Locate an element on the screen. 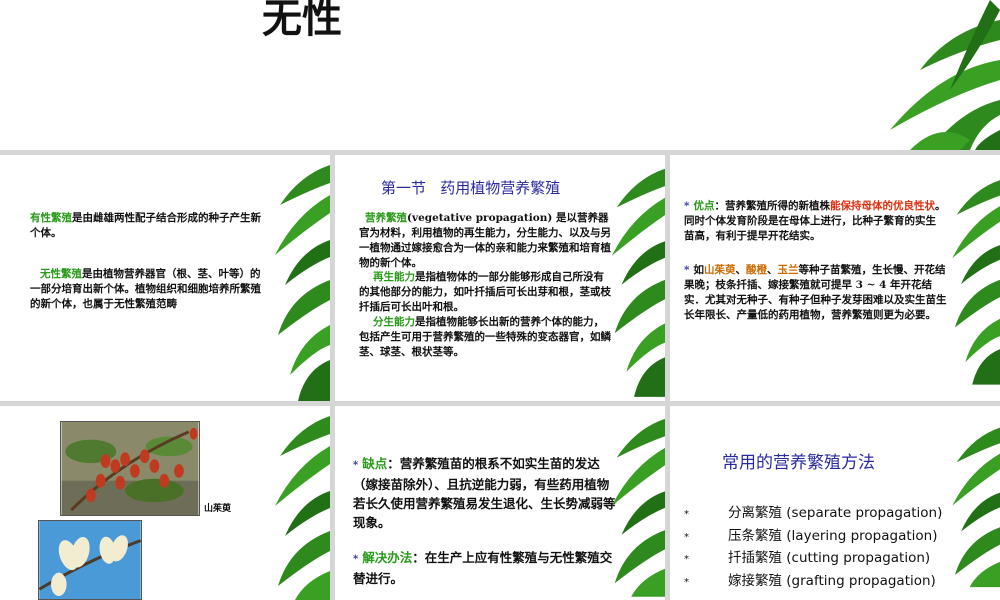 Image resolution: width=1000 pixels, height=600 pixels. list-item: * 压条繁殖 (layering propagation) is located at coordinates (811, 535).